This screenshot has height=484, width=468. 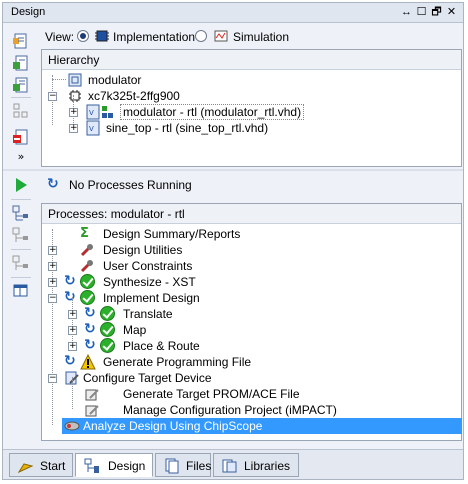 I want to click on simulation-icon, so click(x=221, y=36).